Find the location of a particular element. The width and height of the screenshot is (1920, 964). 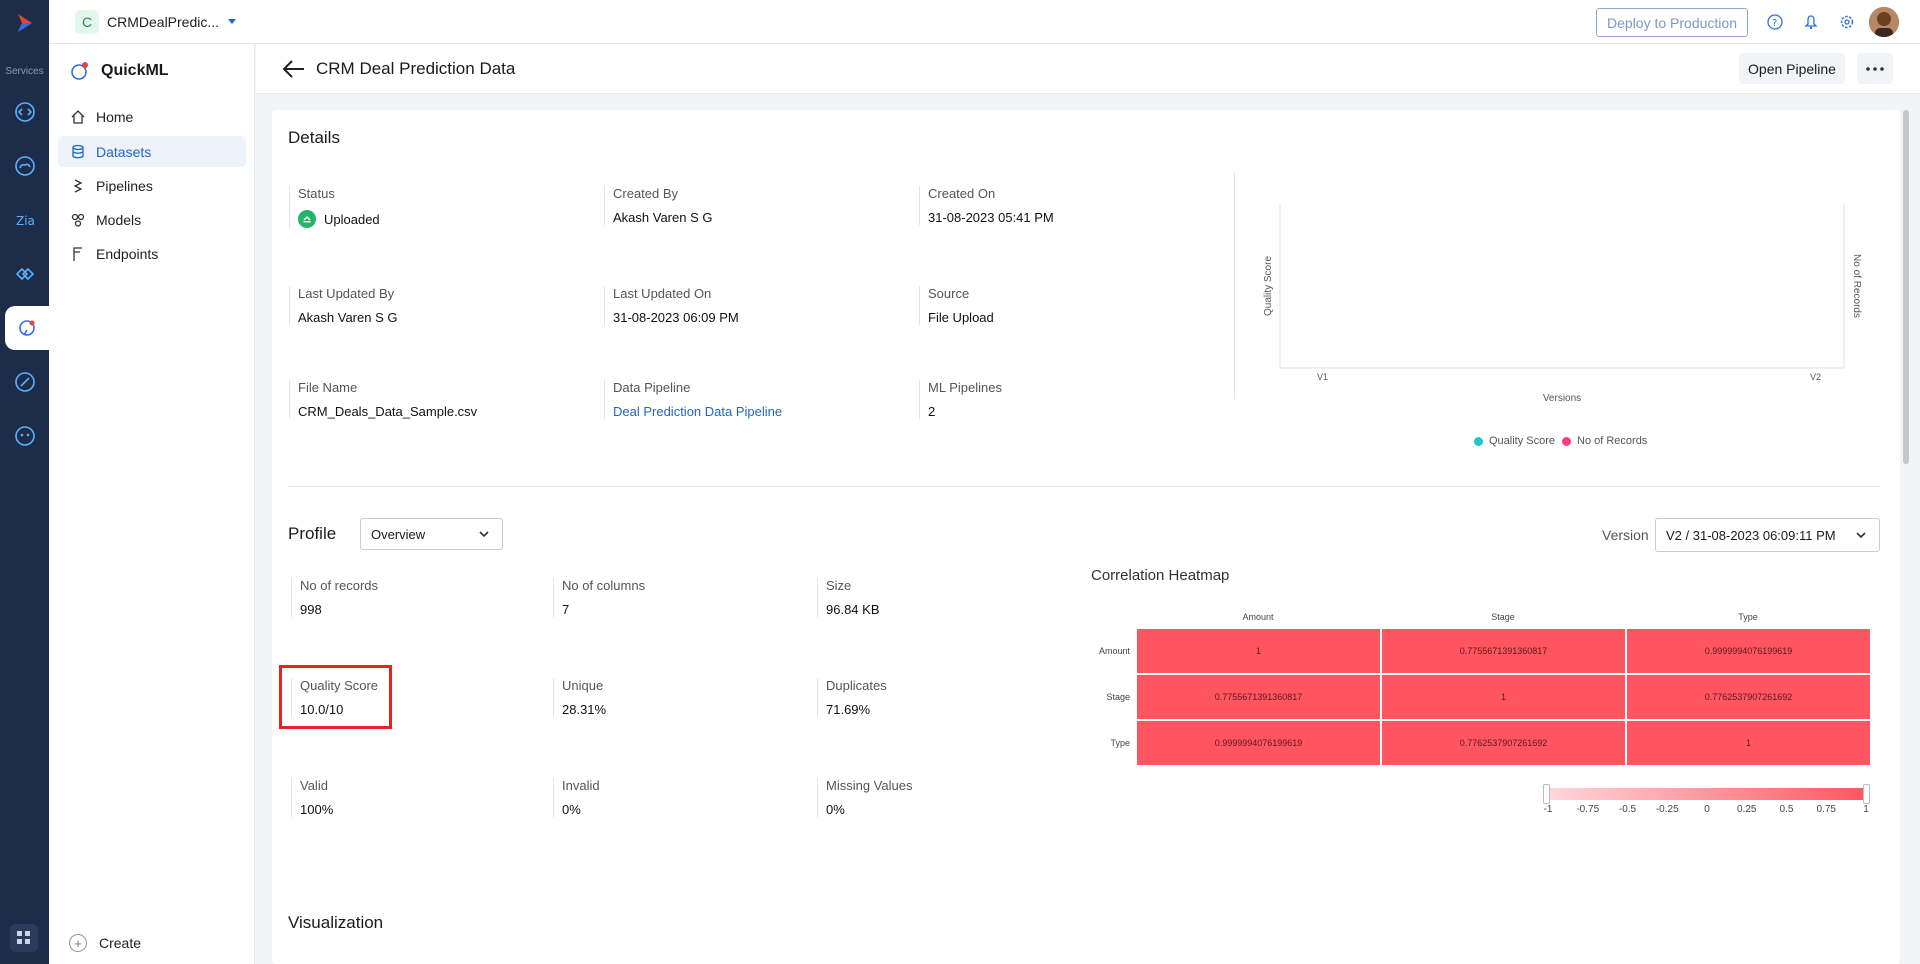

color-scale-tick-label: 0.5 is located at coordinates (1786, 809).